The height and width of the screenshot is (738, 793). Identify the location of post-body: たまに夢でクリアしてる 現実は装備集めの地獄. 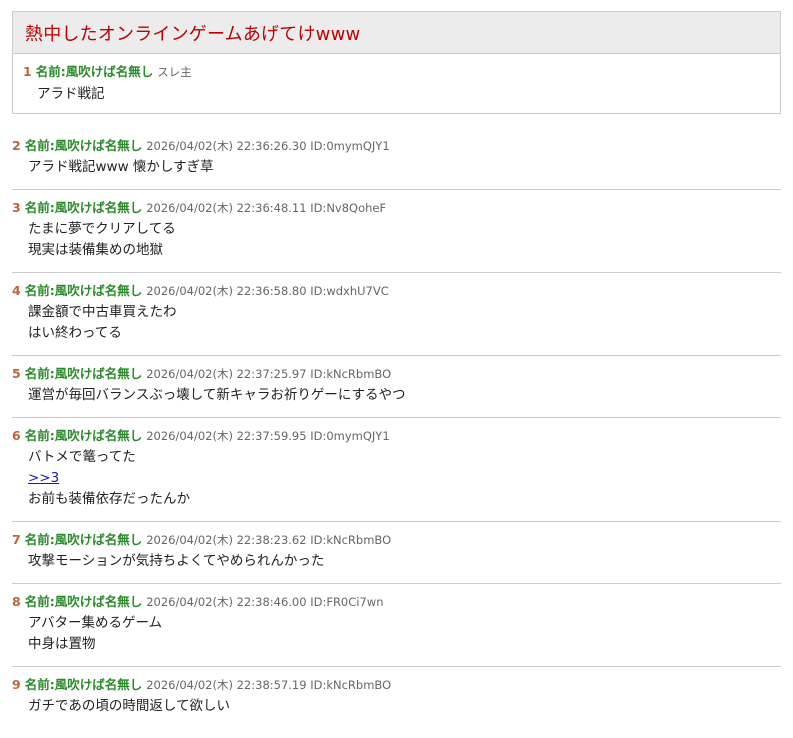
(404, 240).